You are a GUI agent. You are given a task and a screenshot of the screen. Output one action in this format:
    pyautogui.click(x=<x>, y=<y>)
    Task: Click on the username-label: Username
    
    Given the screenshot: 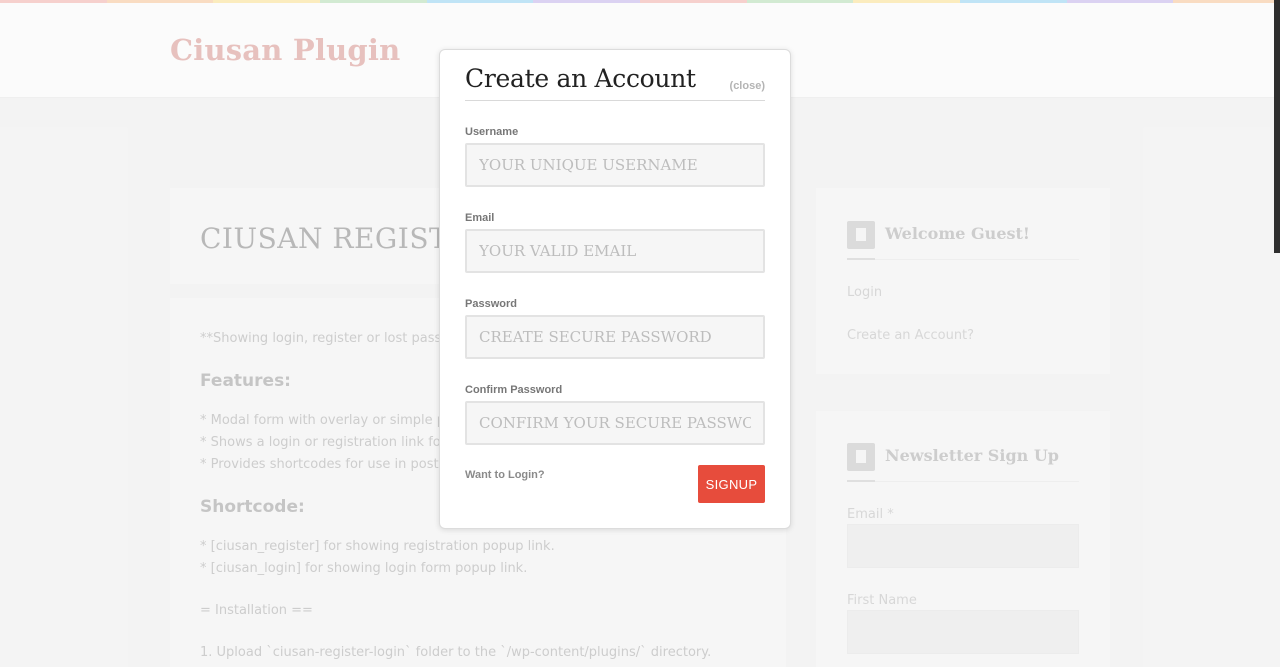 What is the action you would take?
    pyautogui.click(x=492, y=132)
    